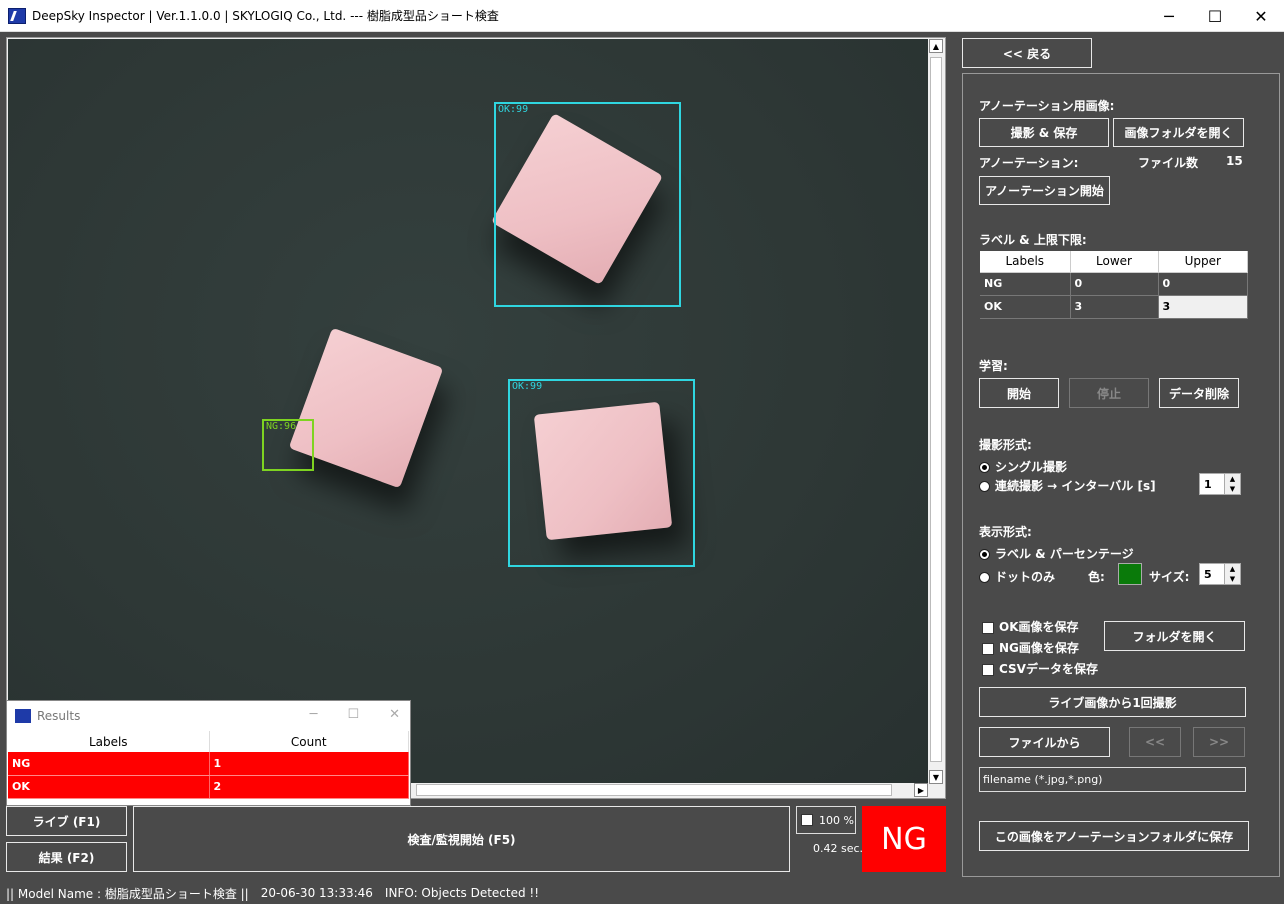  Describe the element at coordinates (1056, 553) in the screenshot. I see `label-percentage-option: ラベル & パーセンテージ` at that location.